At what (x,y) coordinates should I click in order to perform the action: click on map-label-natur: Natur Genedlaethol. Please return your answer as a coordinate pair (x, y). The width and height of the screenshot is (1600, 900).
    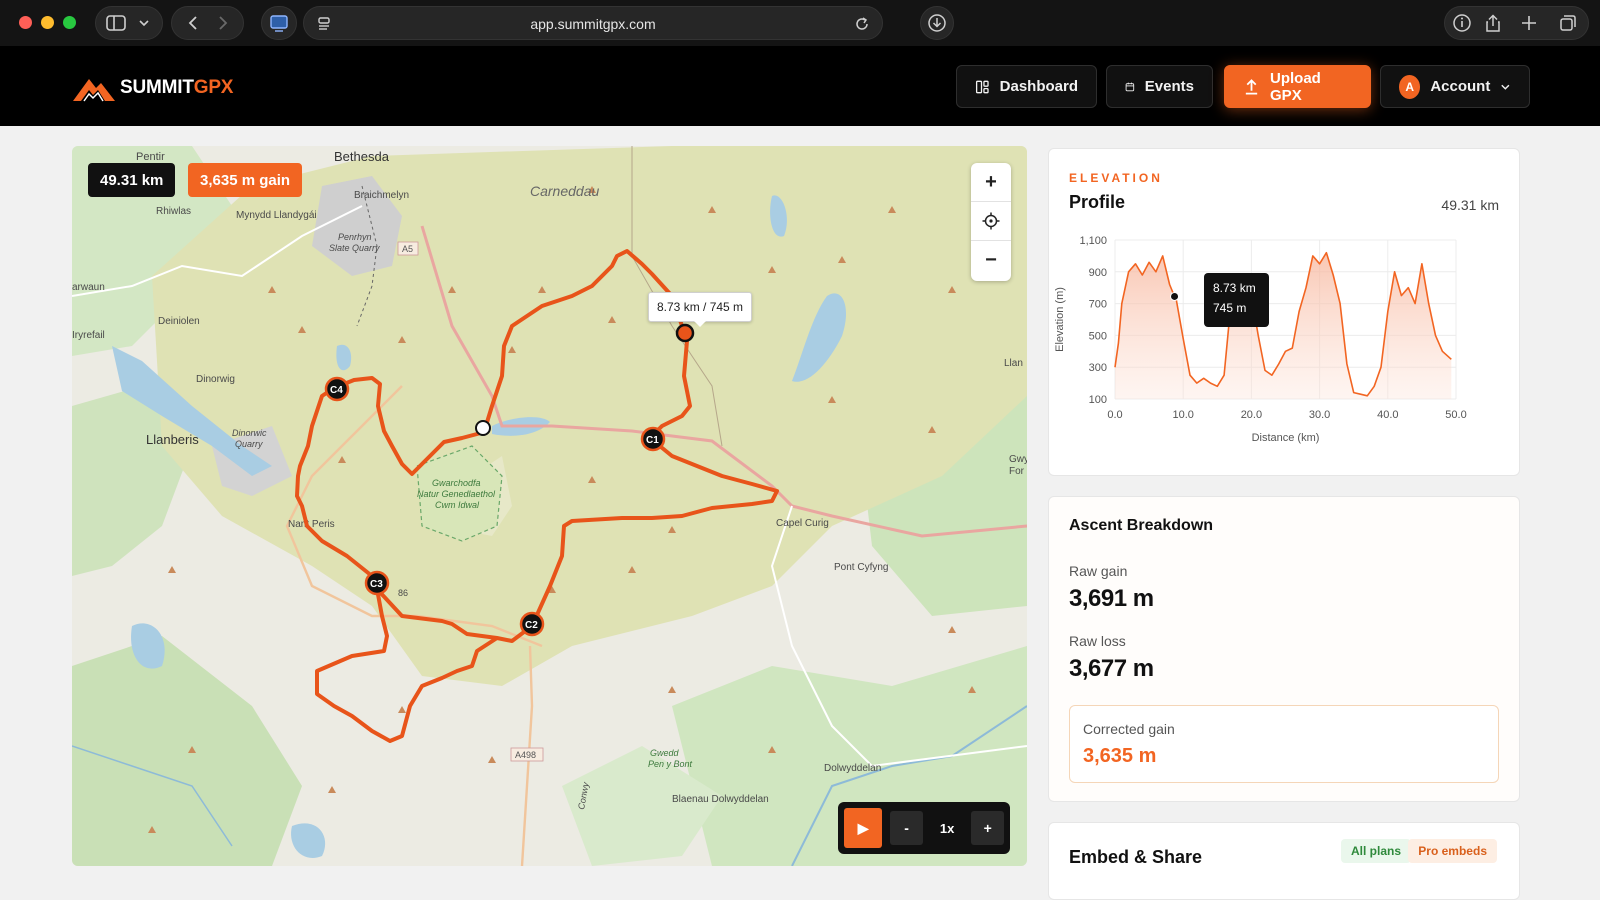
    Looking at the image, I should click on (456, 494).